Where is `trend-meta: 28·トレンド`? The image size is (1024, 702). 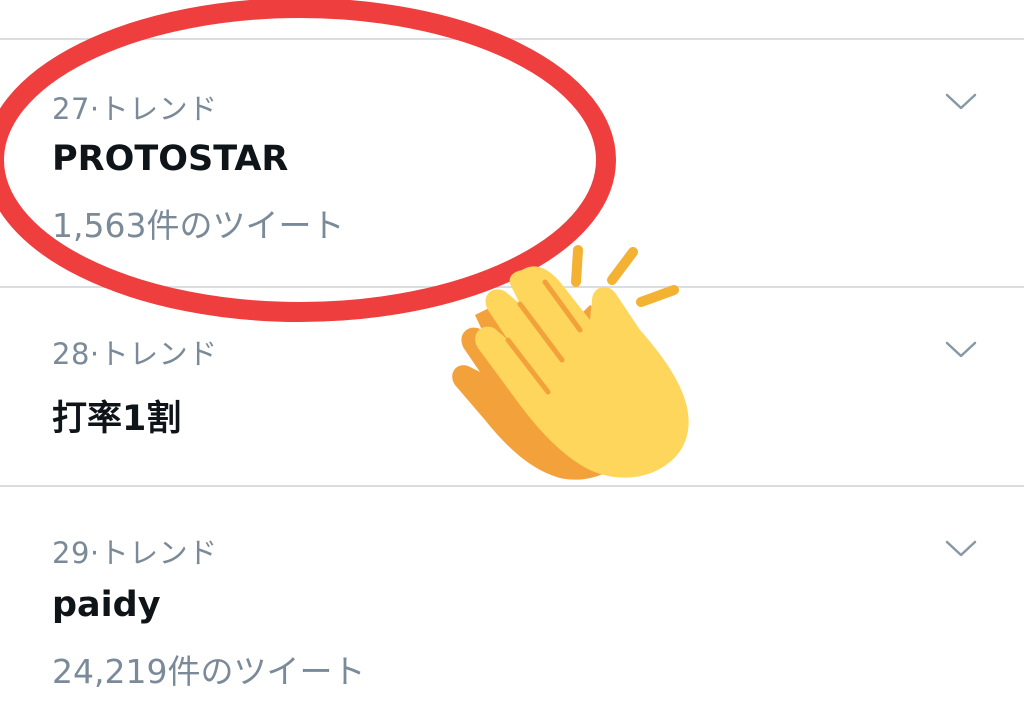 trend-meta: 28·トレンド is located at coordinates (135, 354).